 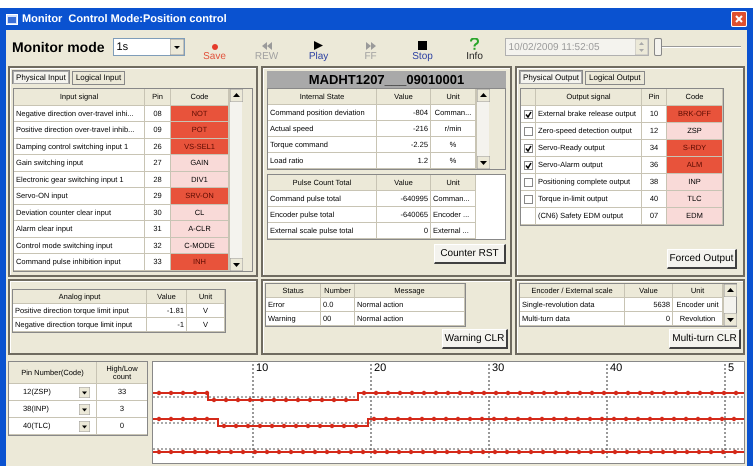 What do you see at coordinates (615, 78) in the screenshot?
I see `tab: Logical Output` at bounding box center [615, 78].